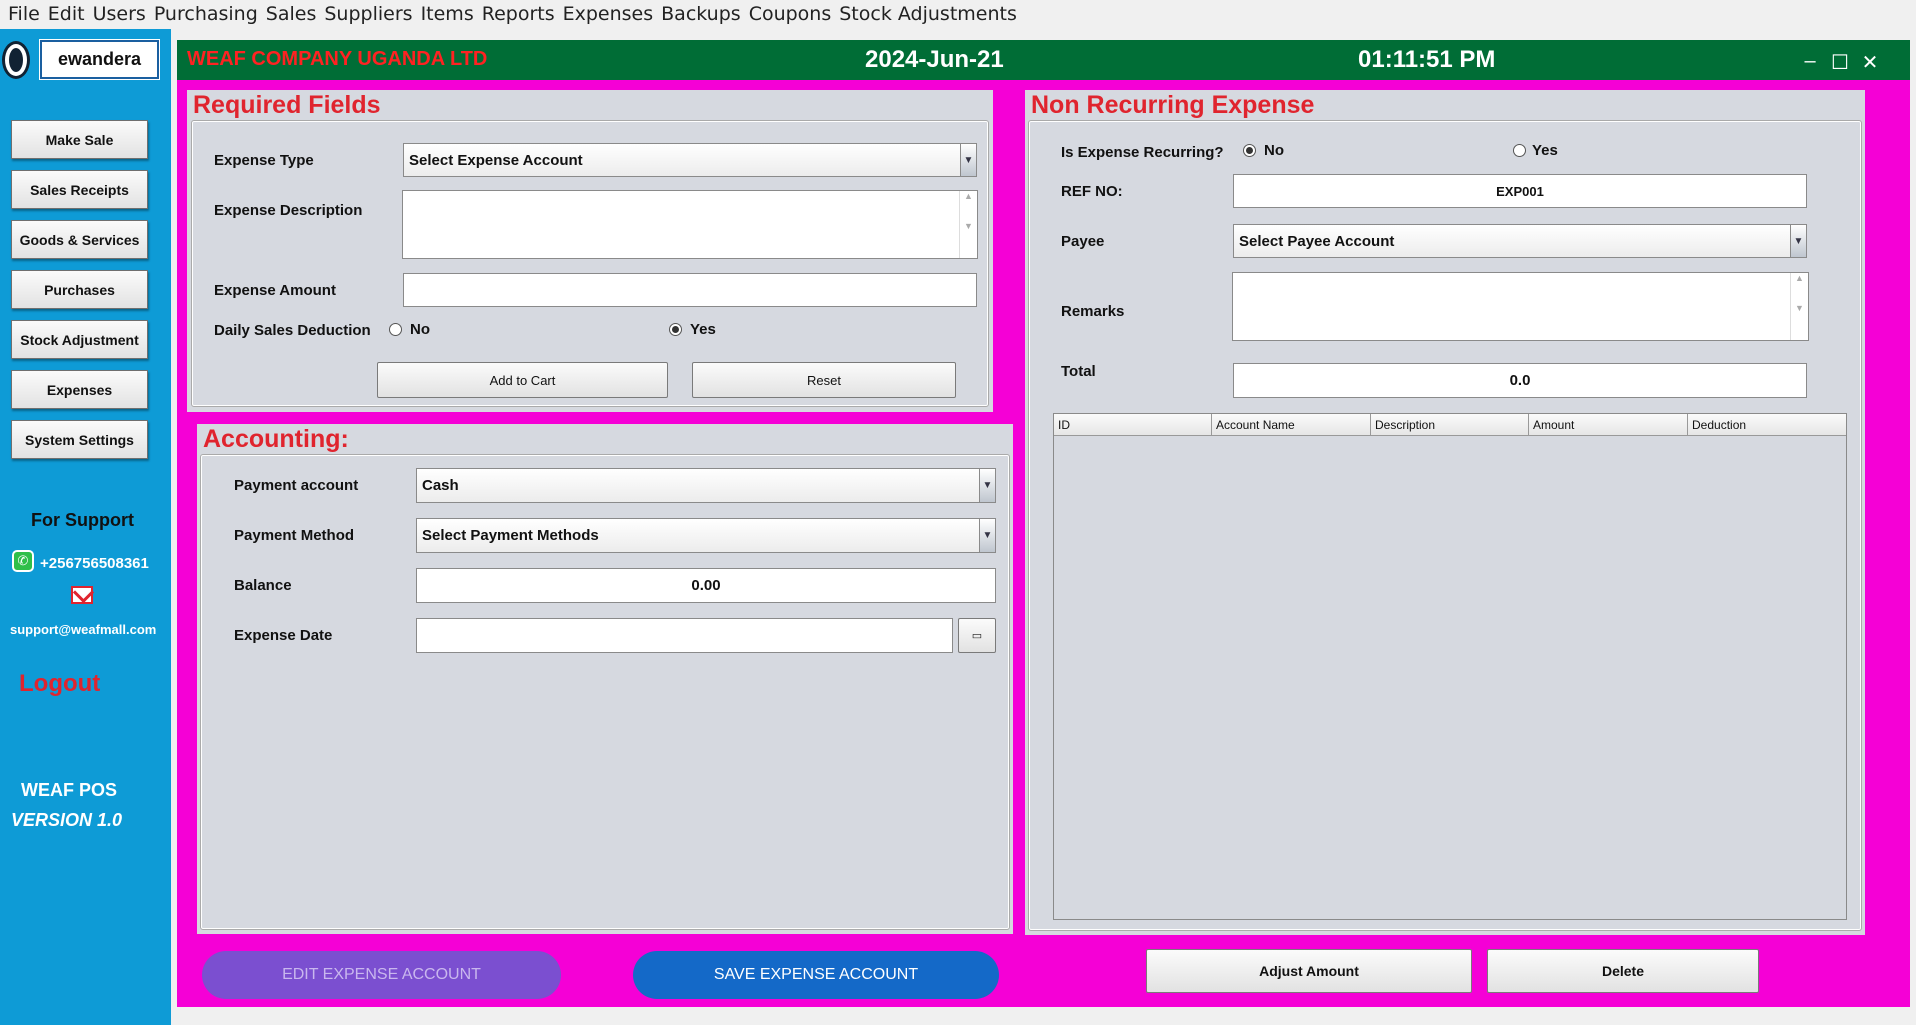 Image resolution: width=1916 pixels, height=1025 pixels. I want to click on menu-users: Users, so click(119, 14).